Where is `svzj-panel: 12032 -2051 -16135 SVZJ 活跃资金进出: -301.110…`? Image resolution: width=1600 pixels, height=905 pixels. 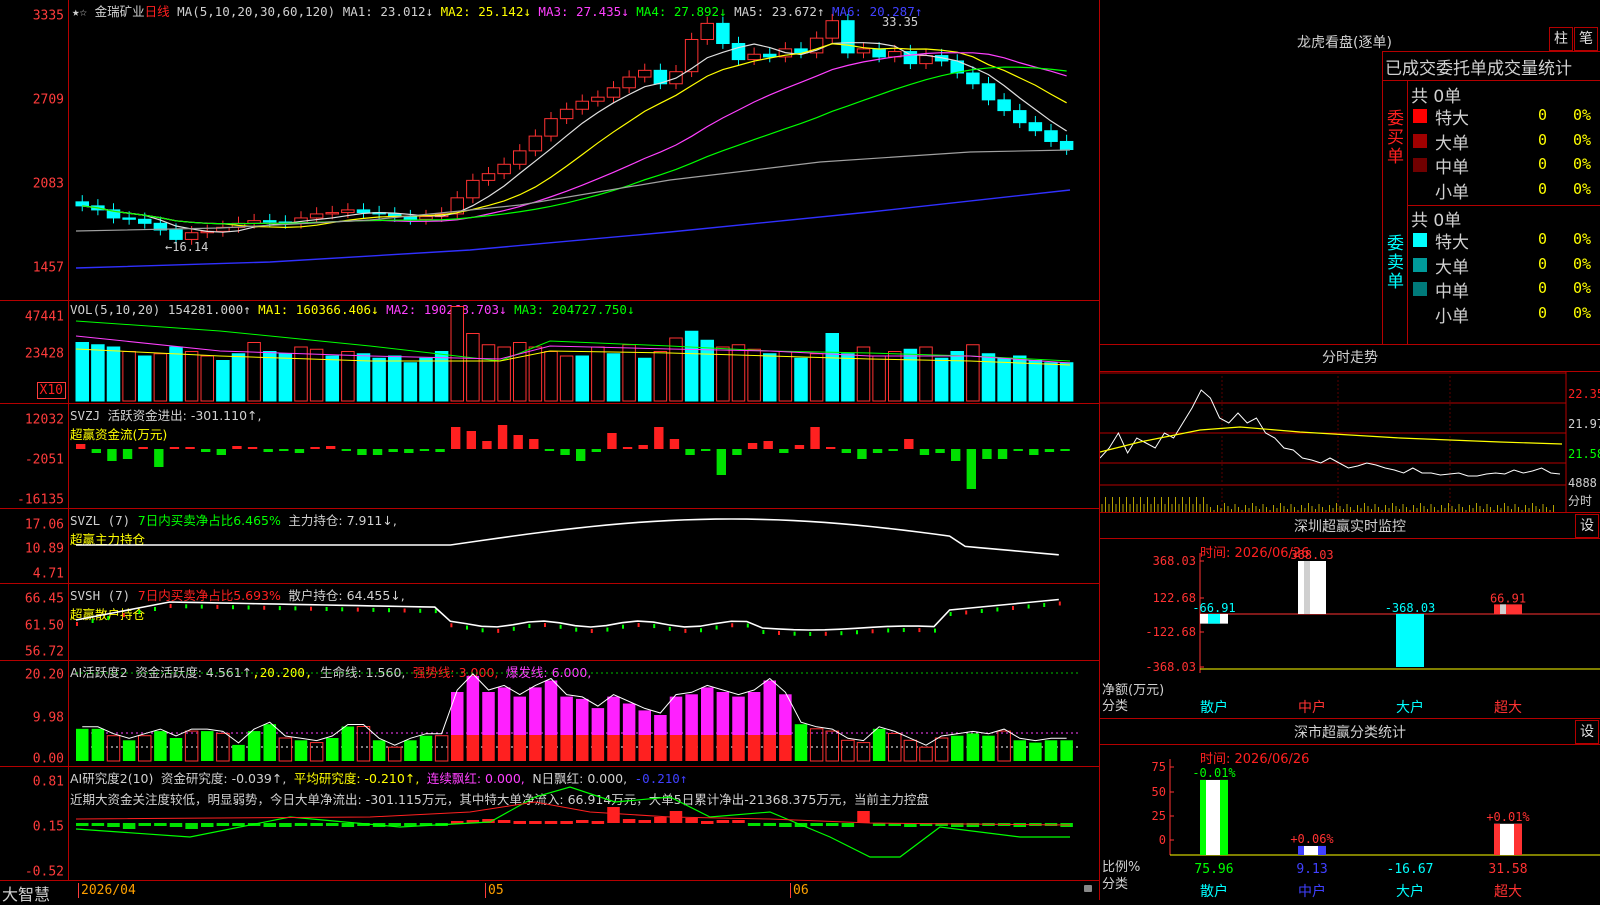 svzj-panel: 12032 -2051 -16135 SVZJ 活跃资金进出: -301.110… is located at coordinates (549, 456).